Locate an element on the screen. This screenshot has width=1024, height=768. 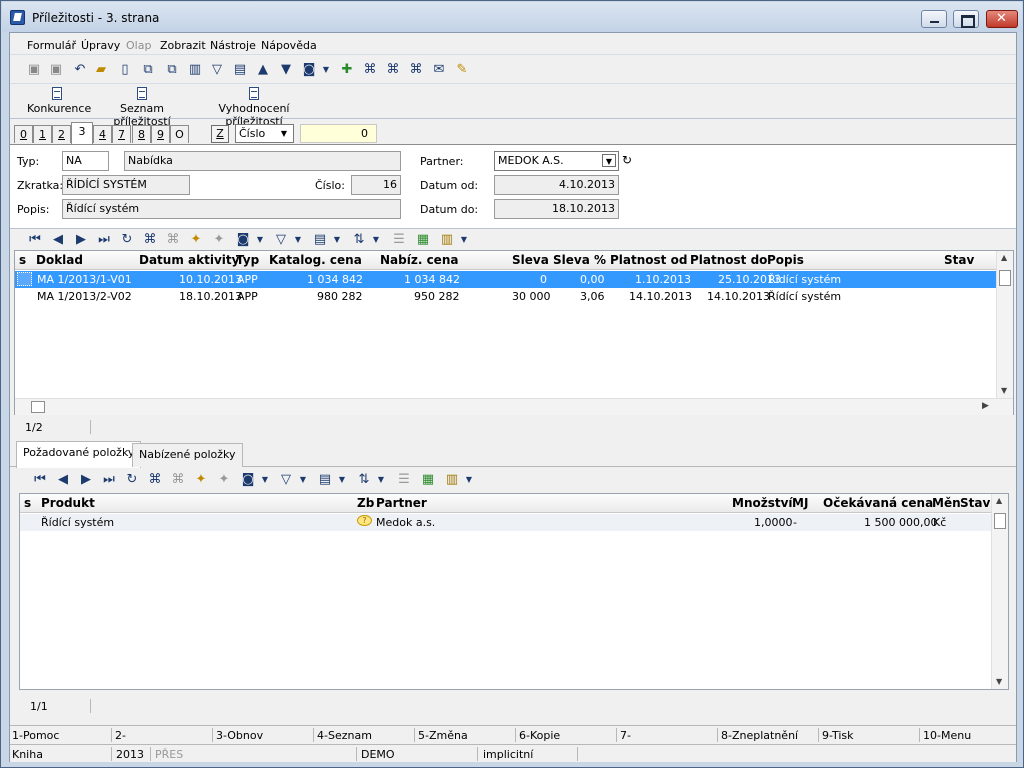
scroll-thumb is located at coordinates (1005, 278).